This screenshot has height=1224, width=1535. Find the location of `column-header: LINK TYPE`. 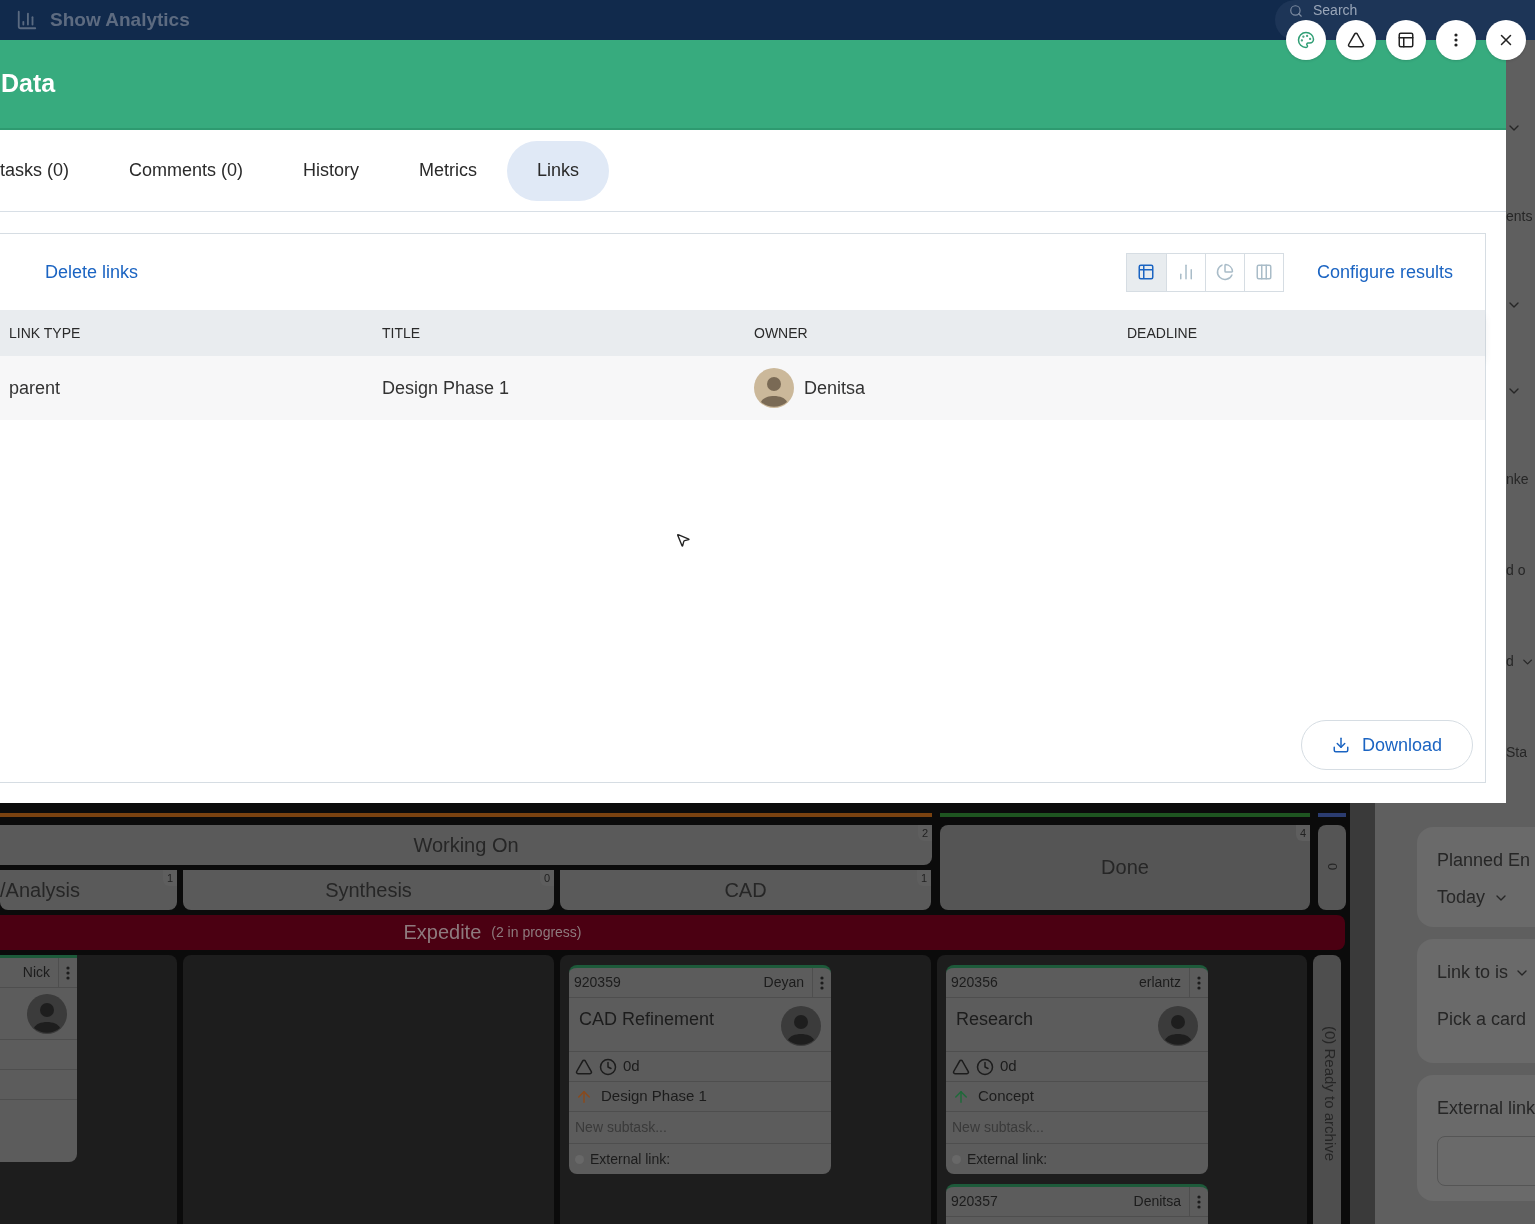

column-header: LINK TYPE is located at coordinates (45, 333).